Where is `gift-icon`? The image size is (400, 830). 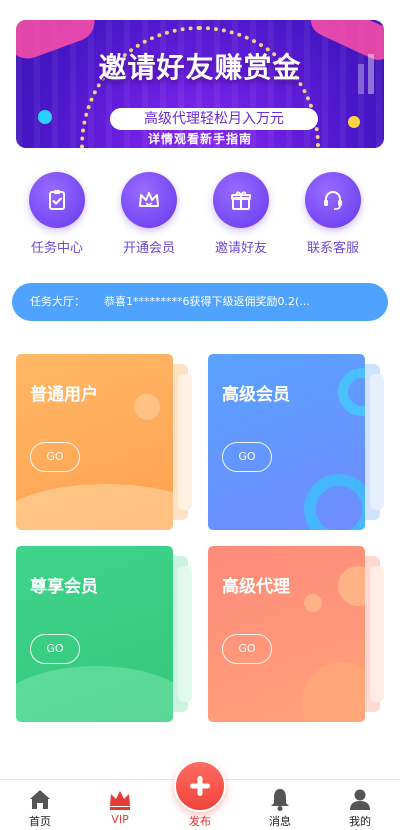
gift-icon is located at coordinates (241, 200).